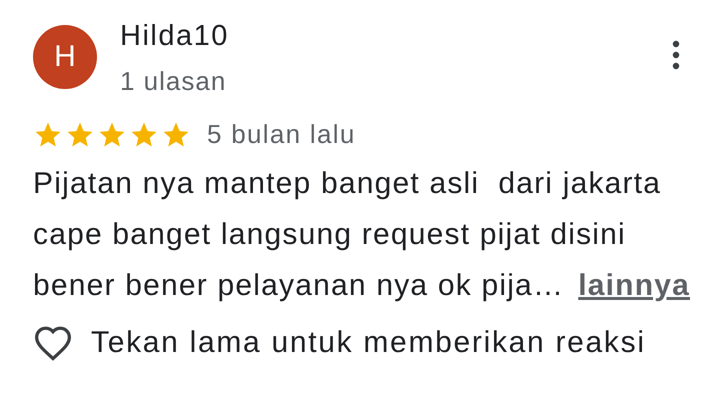 This screenshot has width=720, height=408. I want to click on more-link: lainnya, so click(634, 285).